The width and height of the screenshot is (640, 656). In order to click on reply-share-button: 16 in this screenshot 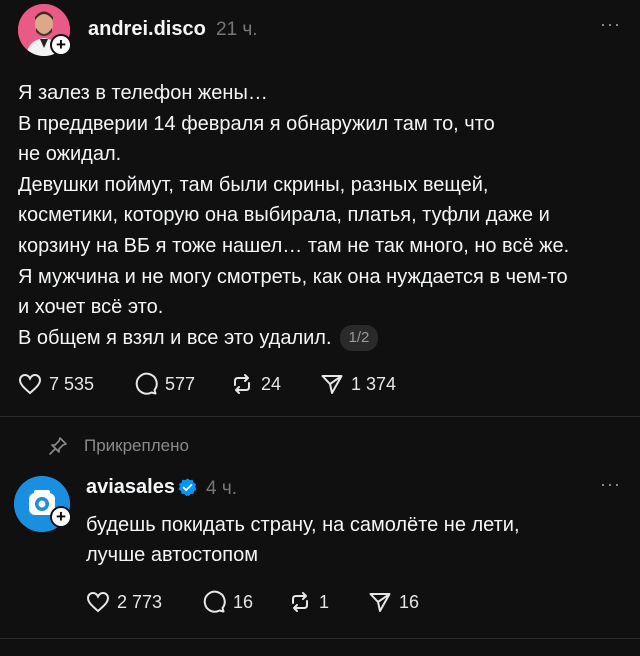, I will do `click(393, 602)`.